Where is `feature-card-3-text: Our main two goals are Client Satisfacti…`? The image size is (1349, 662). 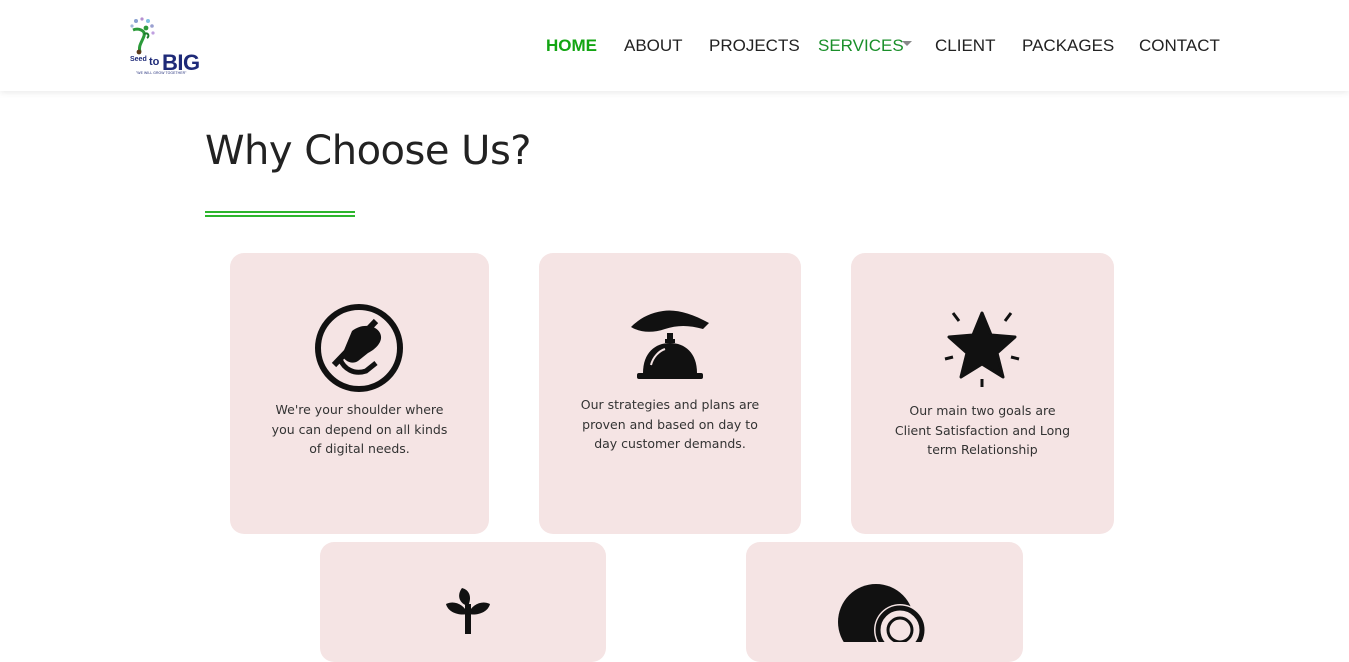
feature-card-3-text: Our main two goals are Client Satisfacti… is located at coordinates (982, 430).